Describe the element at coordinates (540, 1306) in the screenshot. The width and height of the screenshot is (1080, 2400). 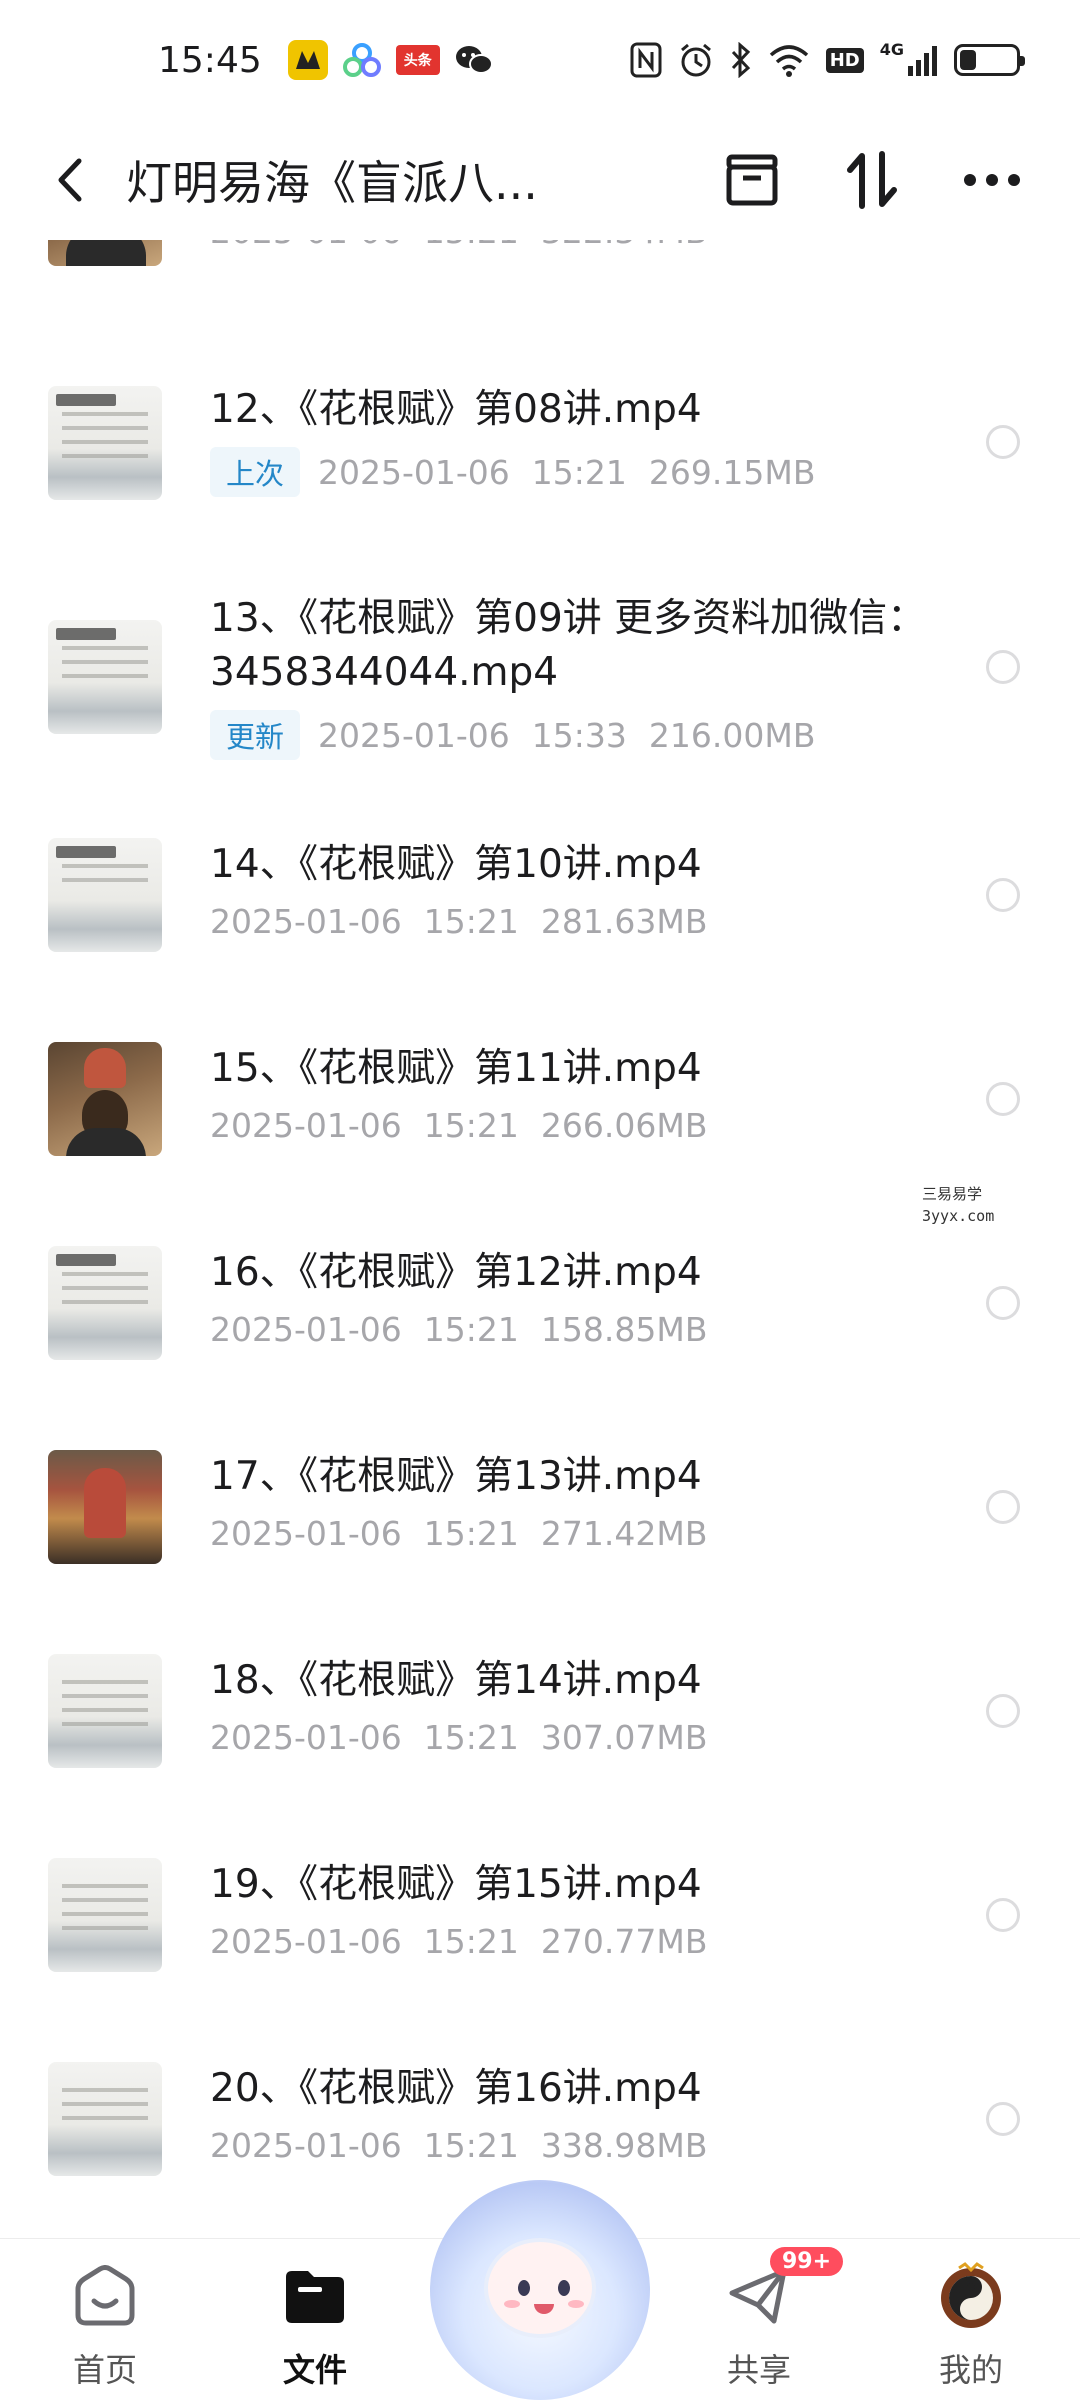
I see `file-row: 16、《花根赋》第12讲.mp4 2025-01-06 15:21 158.85MB` at that location.